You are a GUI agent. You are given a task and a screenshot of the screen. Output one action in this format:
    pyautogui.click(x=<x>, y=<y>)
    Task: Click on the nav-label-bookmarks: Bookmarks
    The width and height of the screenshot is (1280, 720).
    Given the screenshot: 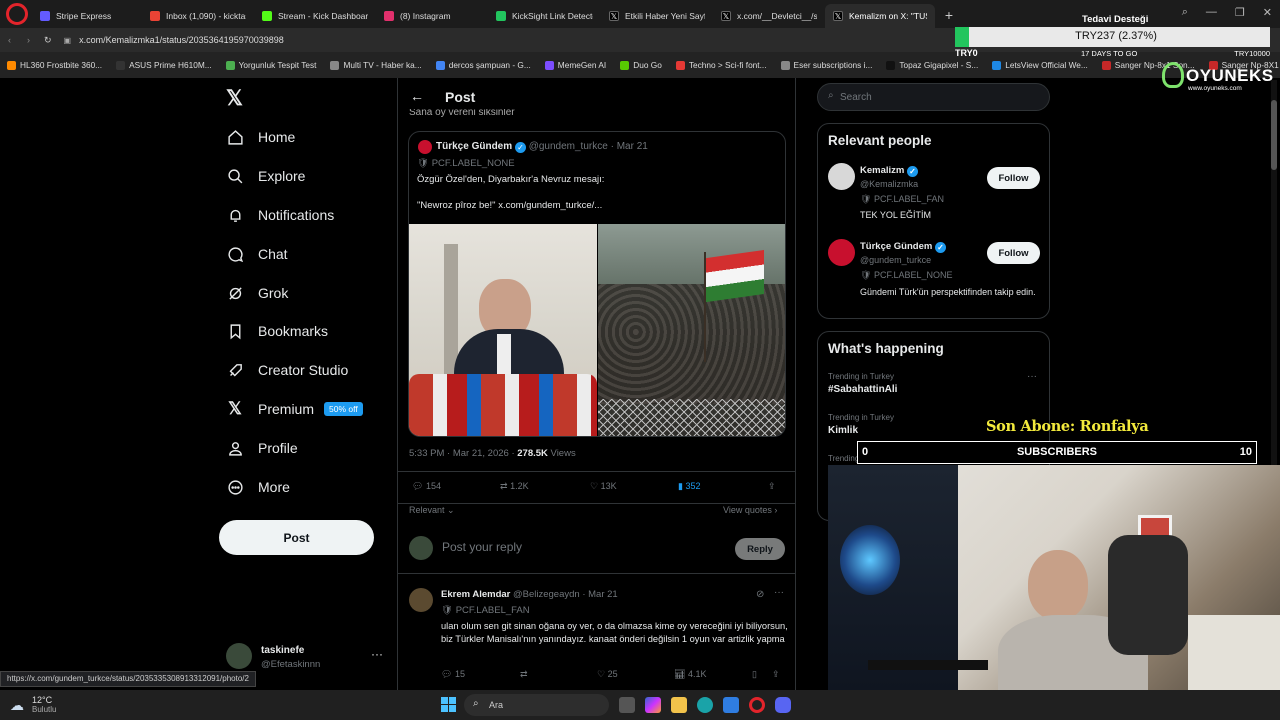 What is the action you would take?
    pyautogui.click(x=293, y=331)
    